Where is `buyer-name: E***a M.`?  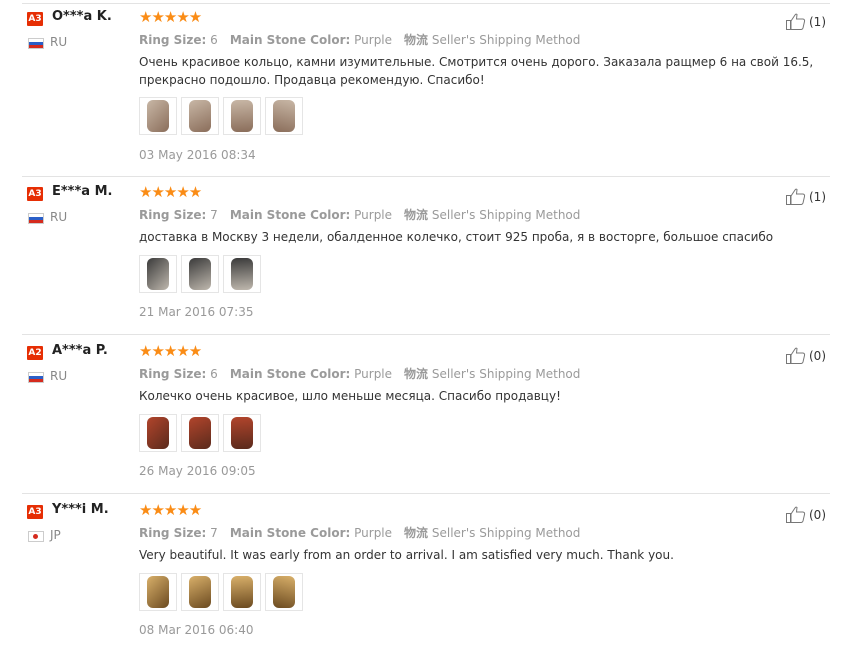
buyer-name: E***a M. is located at coordinates (82, 191).